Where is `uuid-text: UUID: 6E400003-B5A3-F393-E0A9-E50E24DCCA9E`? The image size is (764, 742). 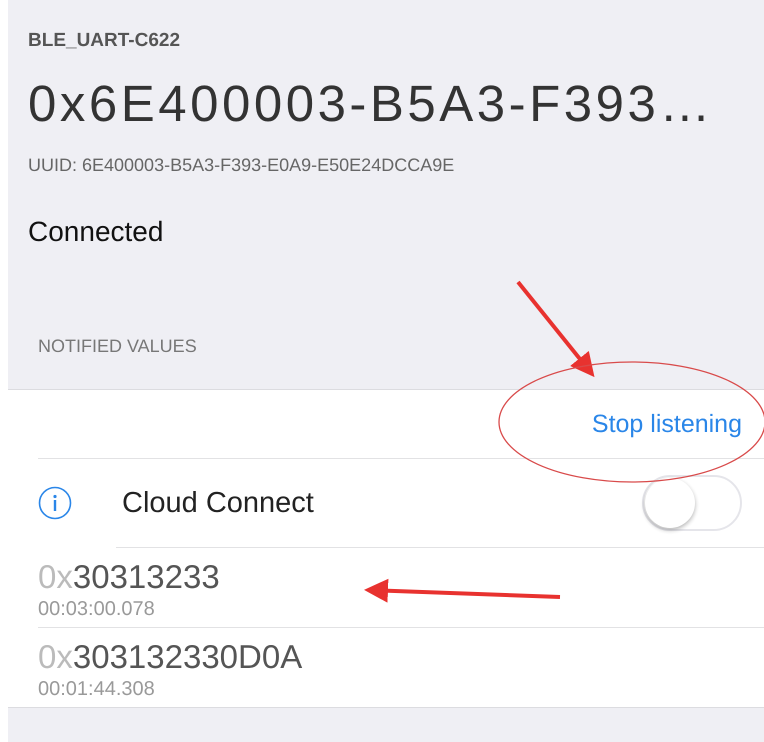 uuid-text: UUID: 6E400003-B5A3-F393-E0A9-E50E24DCCA9E is located at coordinates (242, 165).